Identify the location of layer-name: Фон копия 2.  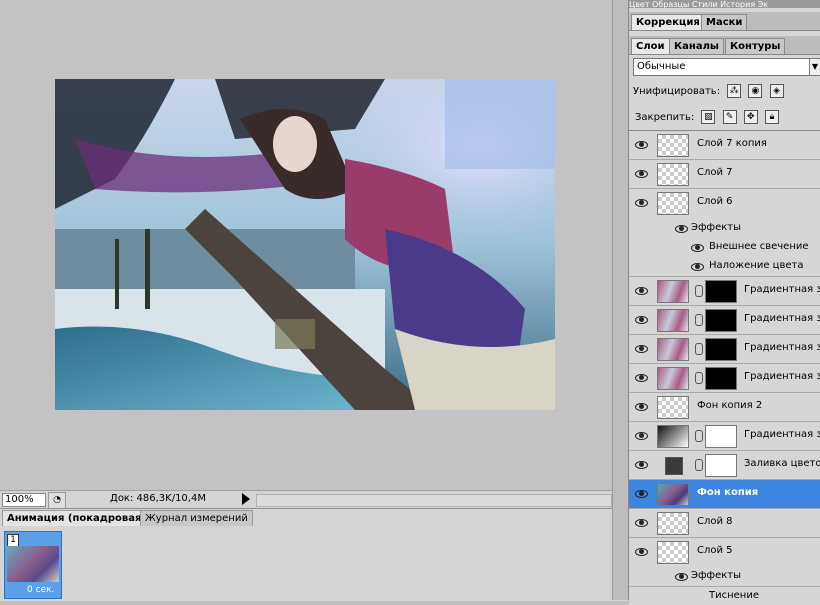
(730, 405).